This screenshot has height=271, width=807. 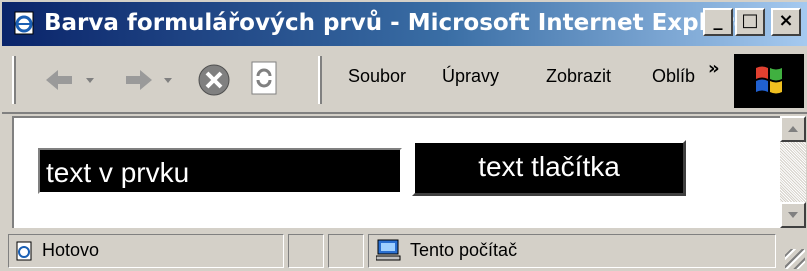 I want to click on scroll-up-button, so click(x=793, y=129).